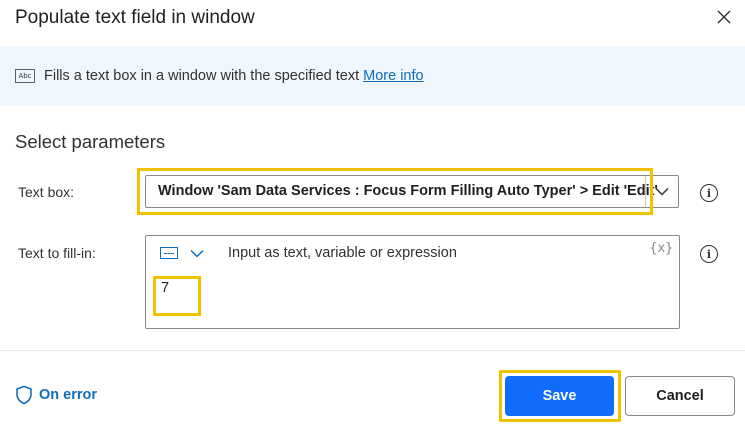  I want to click on close-button, so click(724, 17).